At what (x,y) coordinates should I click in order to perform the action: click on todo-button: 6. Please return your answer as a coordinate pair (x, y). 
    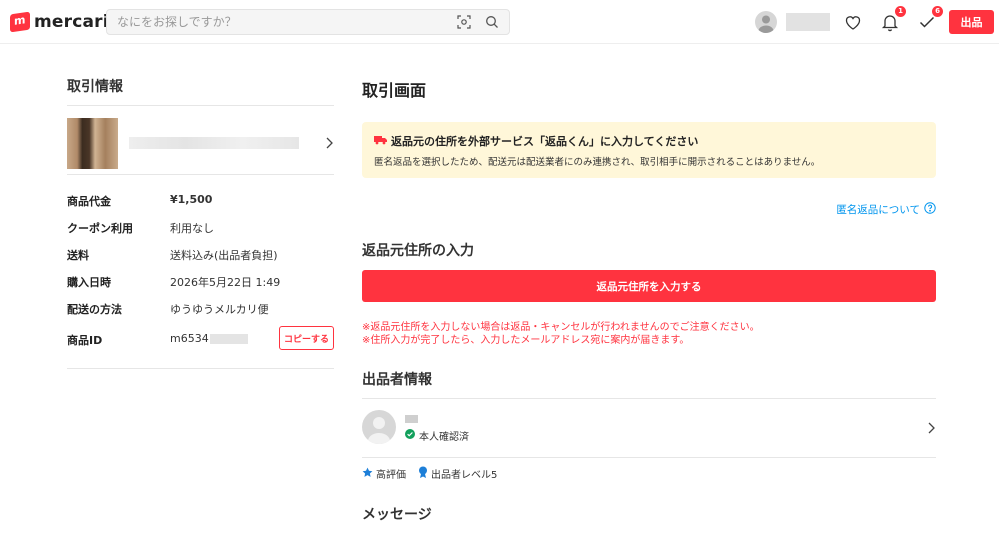
    Looking at the image, I should click on (929, 19).